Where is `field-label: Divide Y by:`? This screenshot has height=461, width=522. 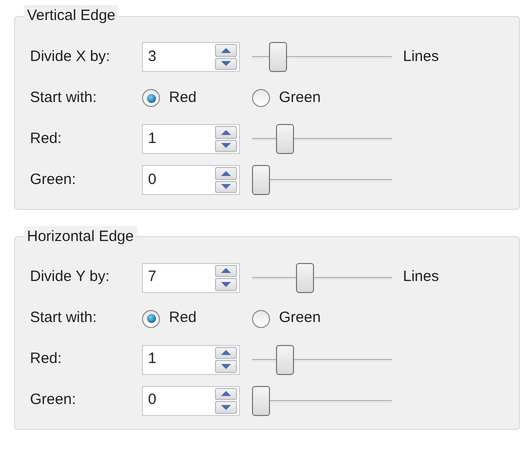 field-label: Divide Y by: is located at coordinates (70, 277).